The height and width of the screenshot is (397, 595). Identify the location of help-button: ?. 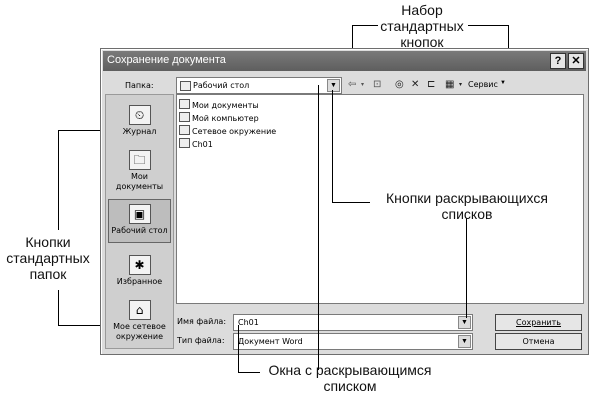
(558, 61).